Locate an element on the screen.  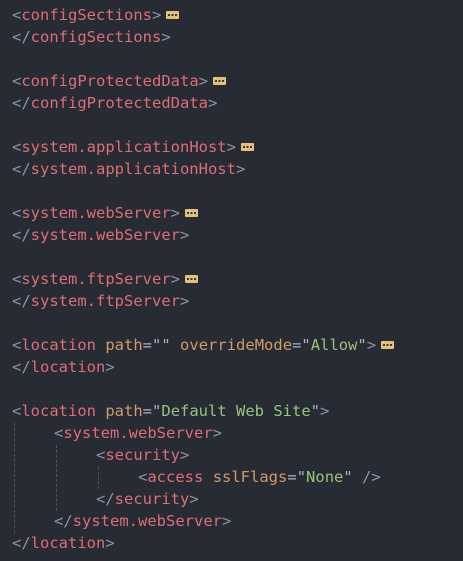
code-line: </configProtectedData> is located at coordinates (231, 103).